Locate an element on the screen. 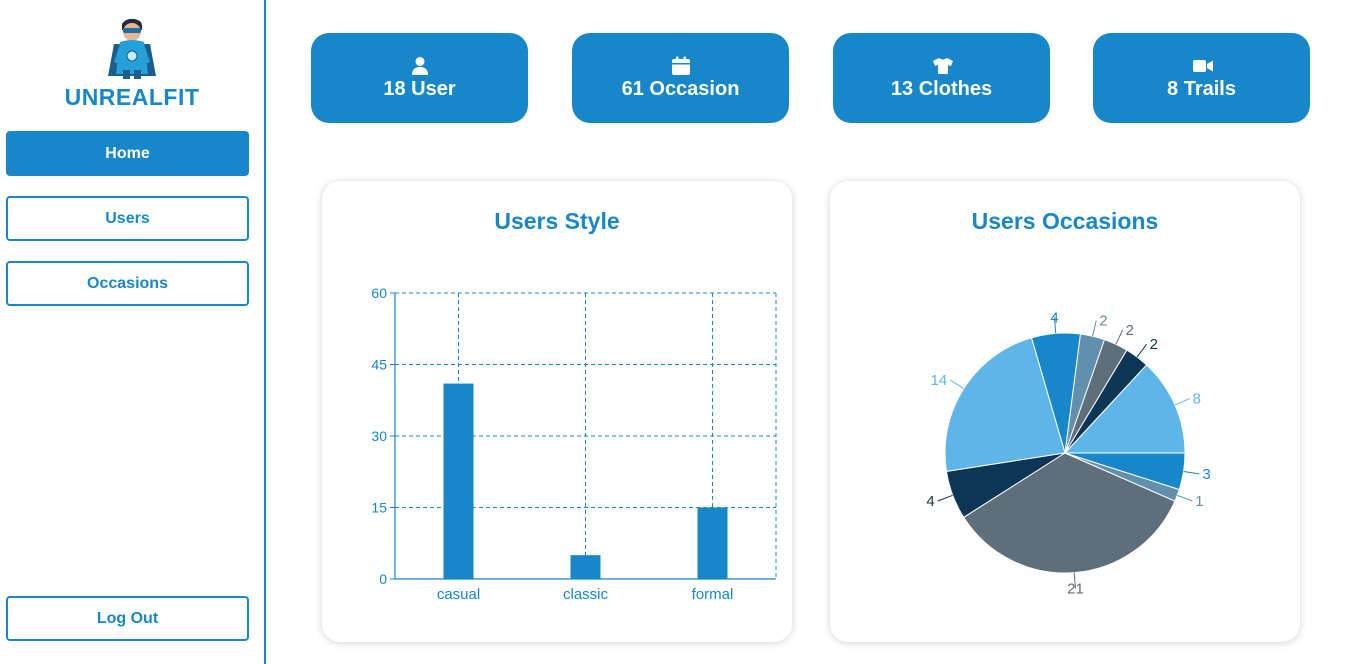  stat-card-clothes: 13 Clothes is located at coordinates (941, 78).